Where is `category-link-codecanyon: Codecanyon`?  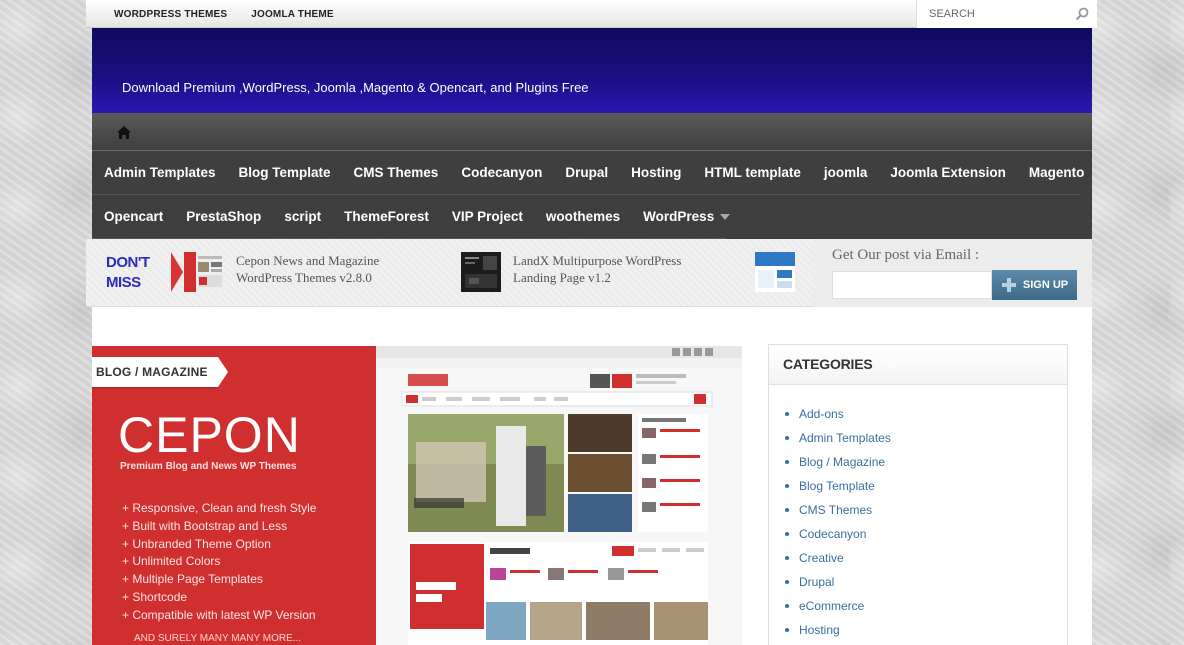
category-link-codecanyon: Codecanyon is located at coordinates (832, 534).